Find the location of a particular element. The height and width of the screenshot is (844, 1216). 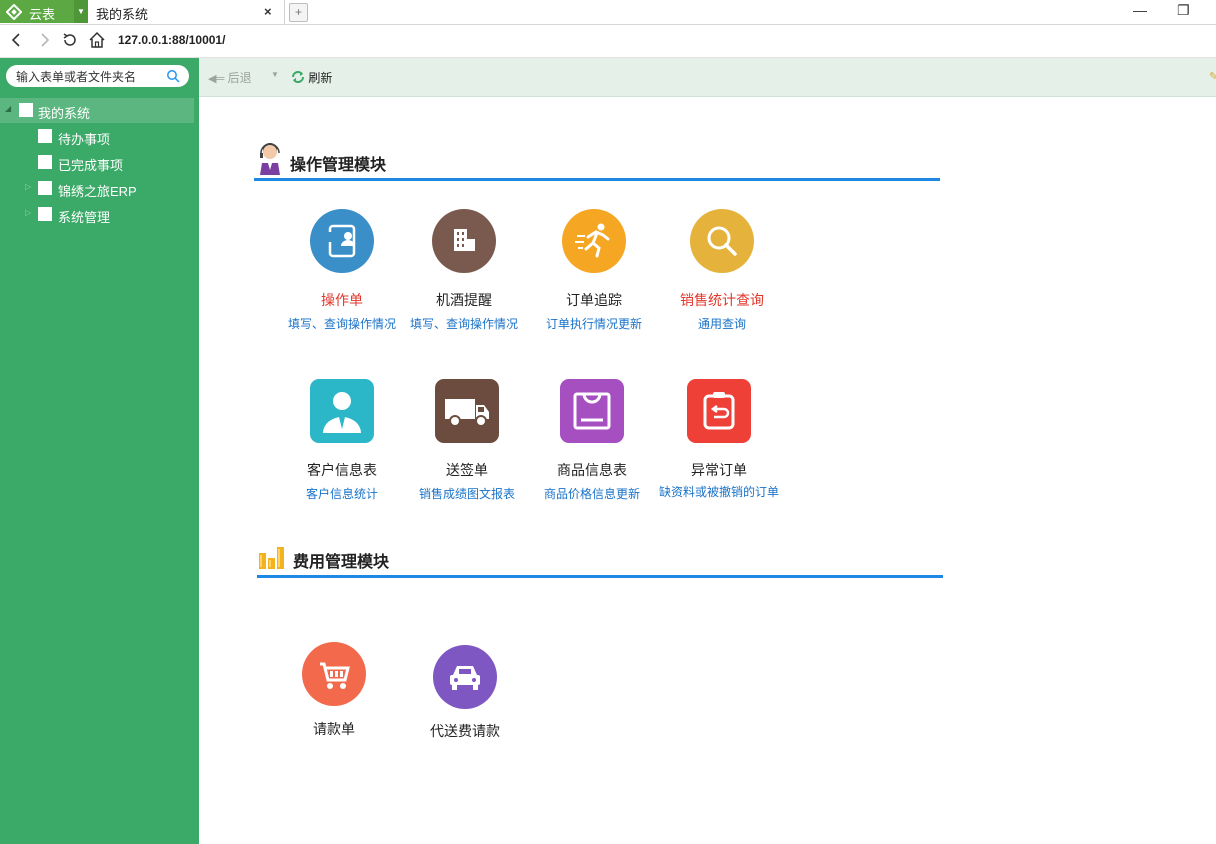

magnifier-icon is located at coordinates (722, 241).